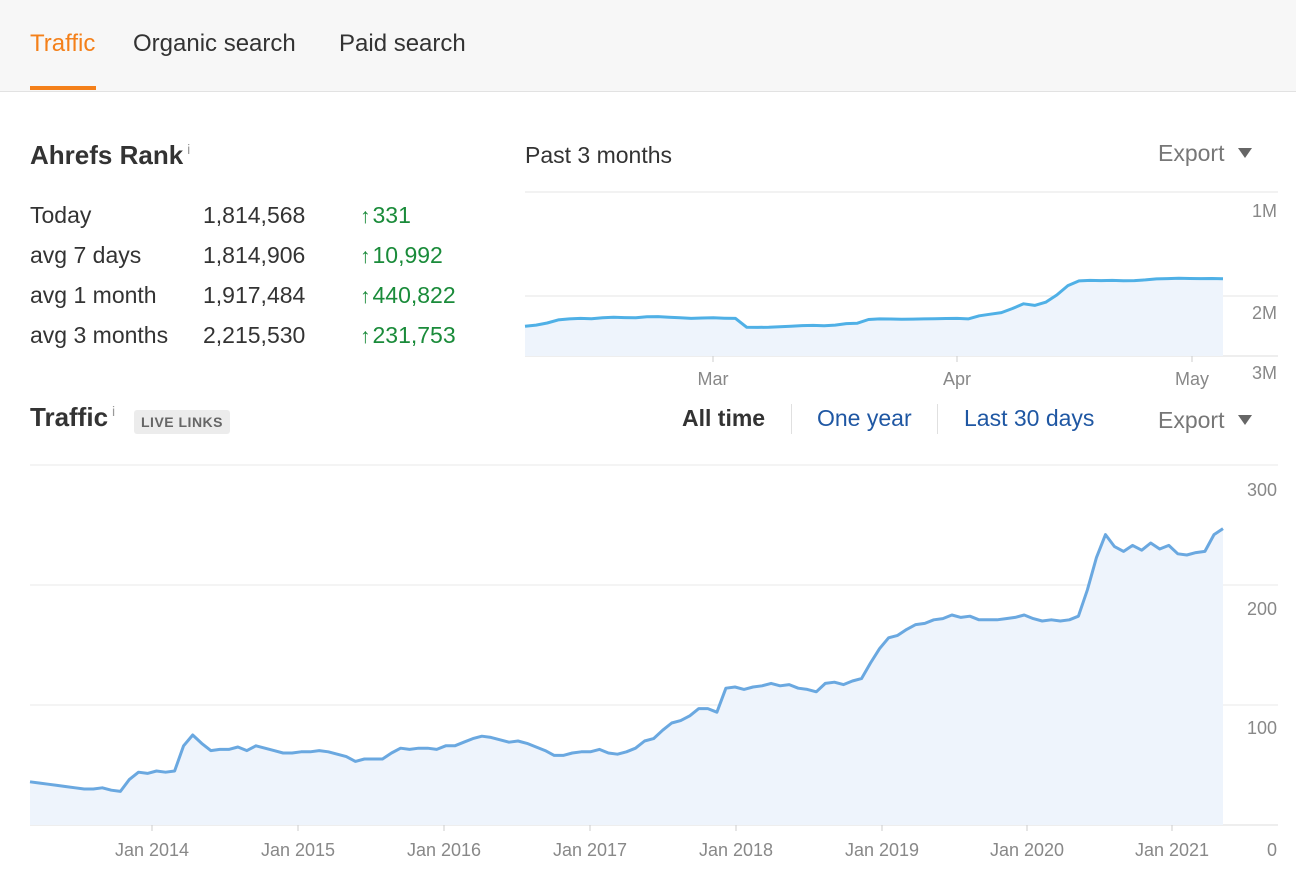 This screenshot has width=1296, height=886. I want to click on x-tick-label: Jan 2019, so click(882, 850).